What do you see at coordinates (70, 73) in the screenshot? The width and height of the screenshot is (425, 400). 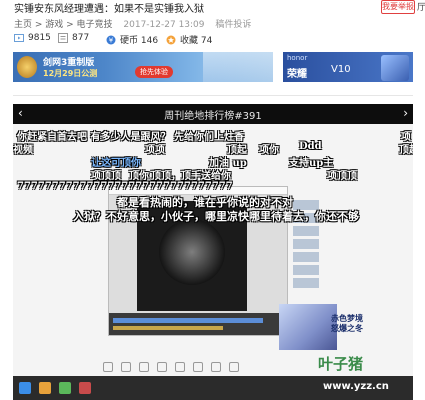 I see `ad-date: 12月29日公测` at bounding box center [70, 73].